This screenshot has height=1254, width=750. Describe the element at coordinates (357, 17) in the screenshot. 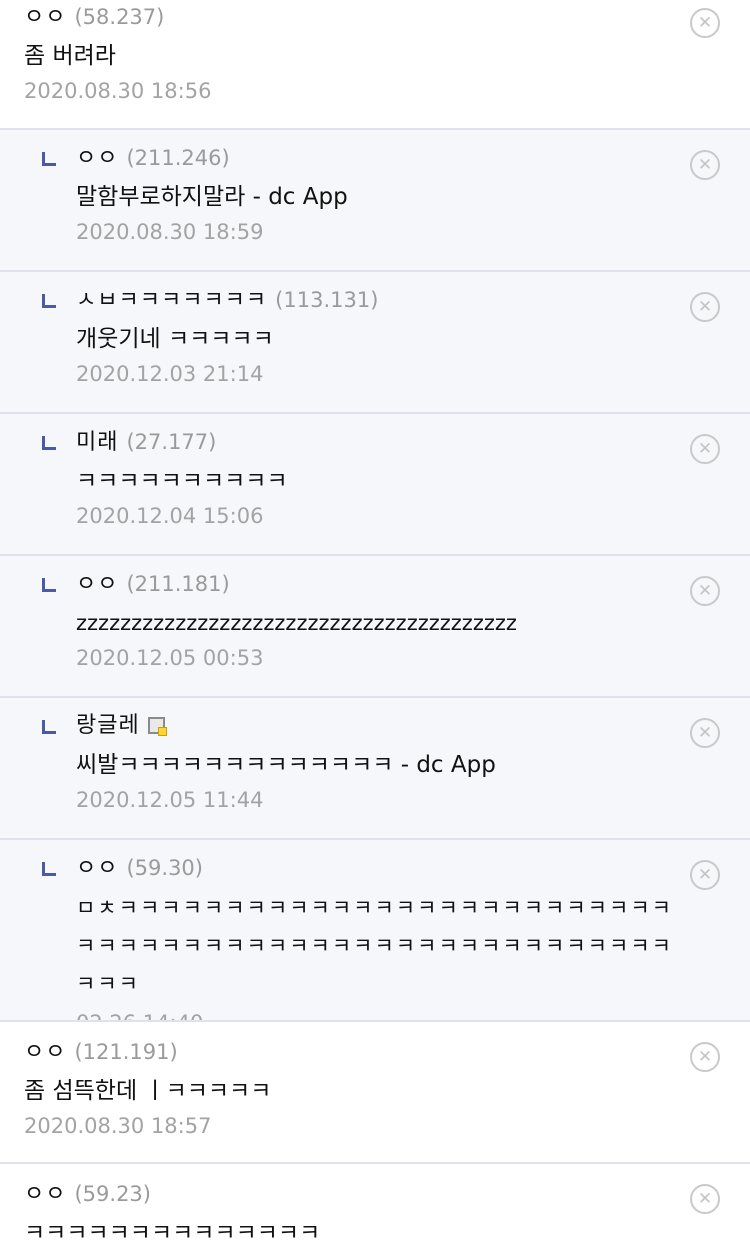

I see `comment-meta: ㅇㅇ (58.237)` at that location.